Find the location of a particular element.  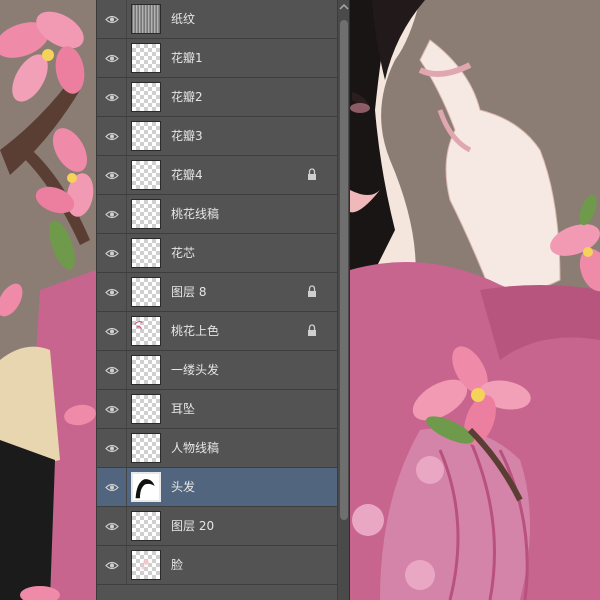

layer-row: 花瓣2 is located at coordinates (217, 97).